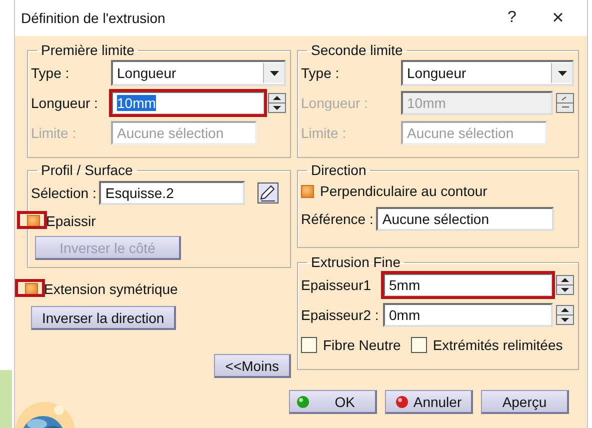 This screenshot has height=428, width=592. What do you see at coordinates (6, 399) in the screenshot?
I see `side-panel-edge` at bounding box center [6, 399].